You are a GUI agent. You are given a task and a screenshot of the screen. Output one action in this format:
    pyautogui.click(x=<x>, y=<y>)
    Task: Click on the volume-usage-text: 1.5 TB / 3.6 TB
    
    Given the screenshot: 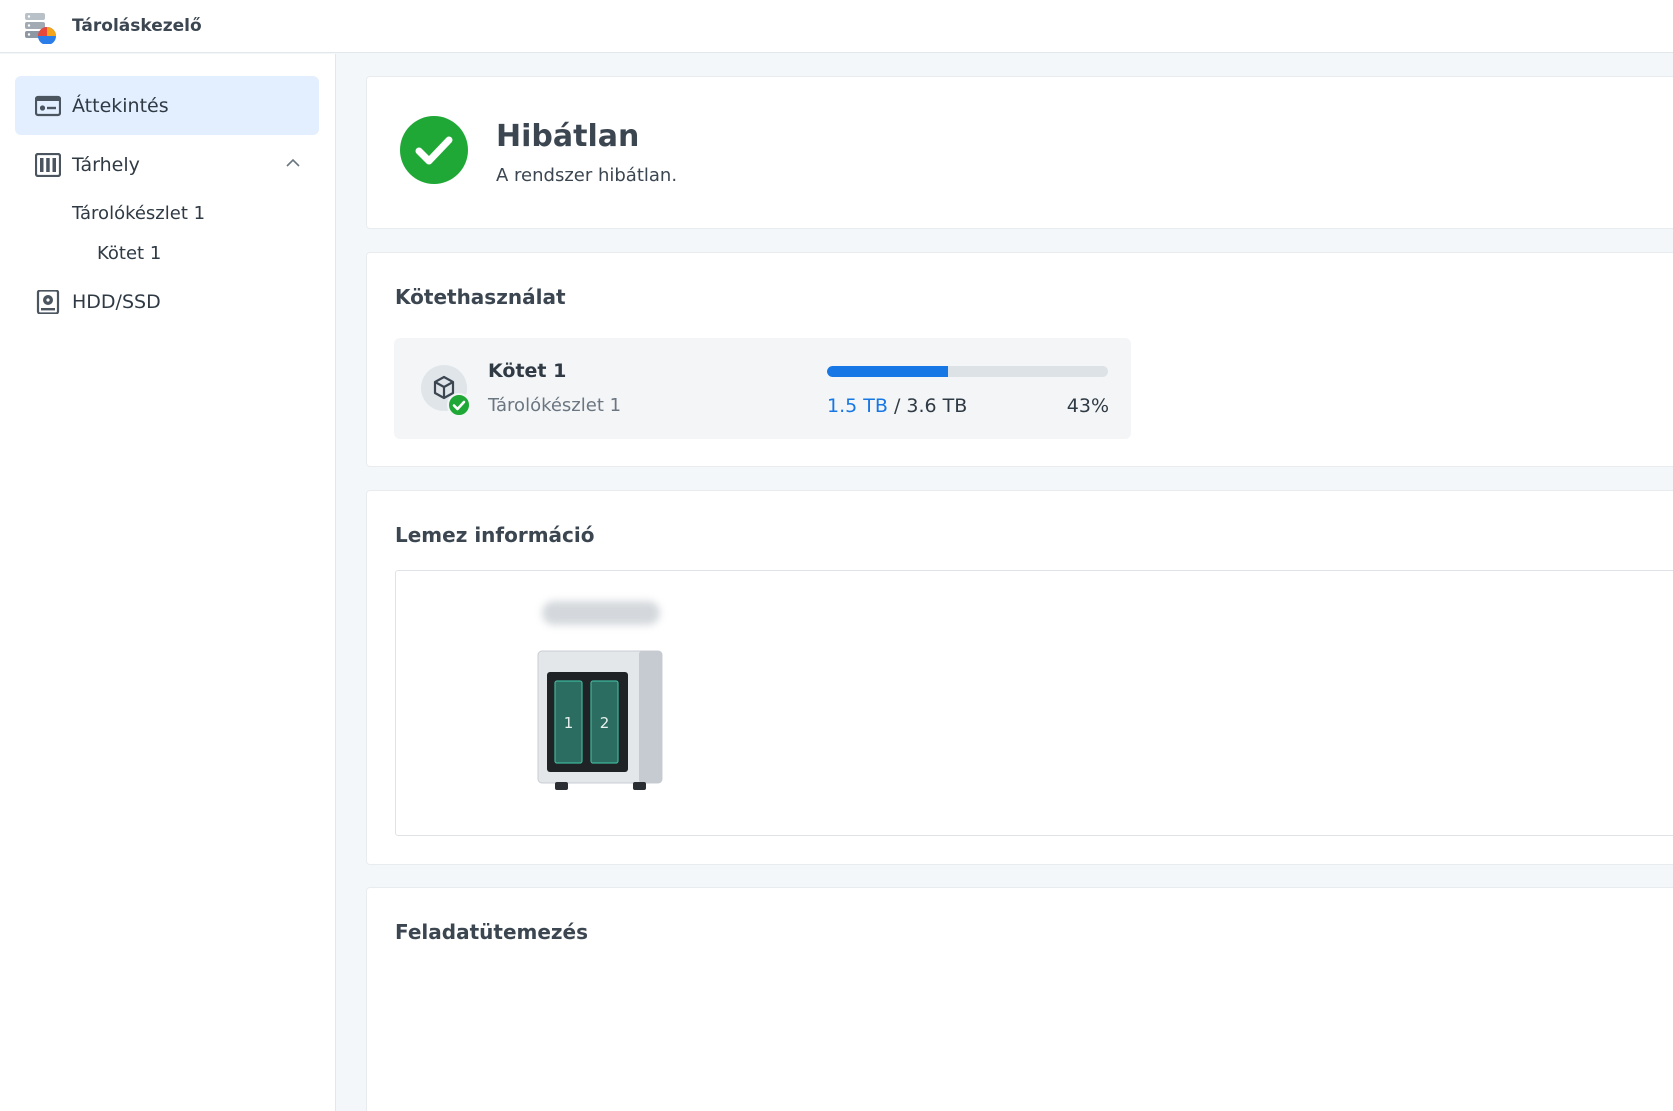 What is the action you would take?
    pyautogui.click(x=897, y=406)
    